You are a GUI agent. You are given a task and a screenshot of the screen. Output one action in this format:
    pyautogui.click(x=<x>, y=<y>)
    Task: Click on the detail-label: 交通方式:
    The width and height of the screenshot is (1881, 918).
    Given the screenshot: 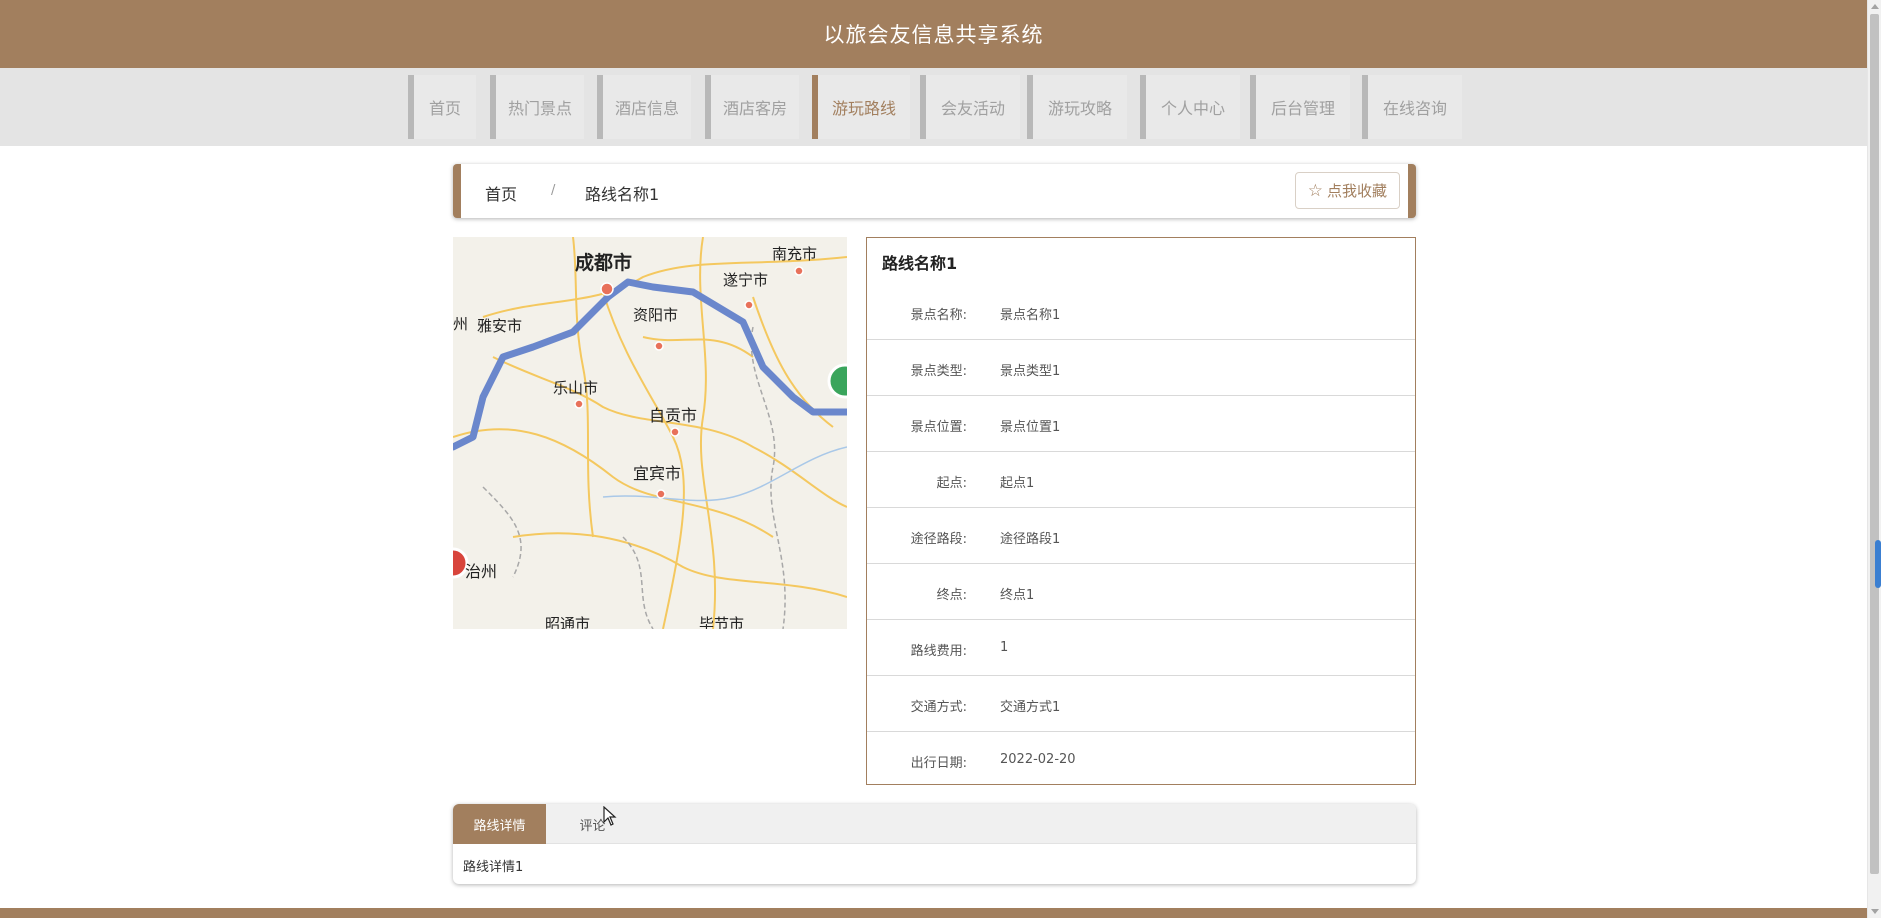 What is the action you would take?
    pyautogui.click(x=938, y=707)
    